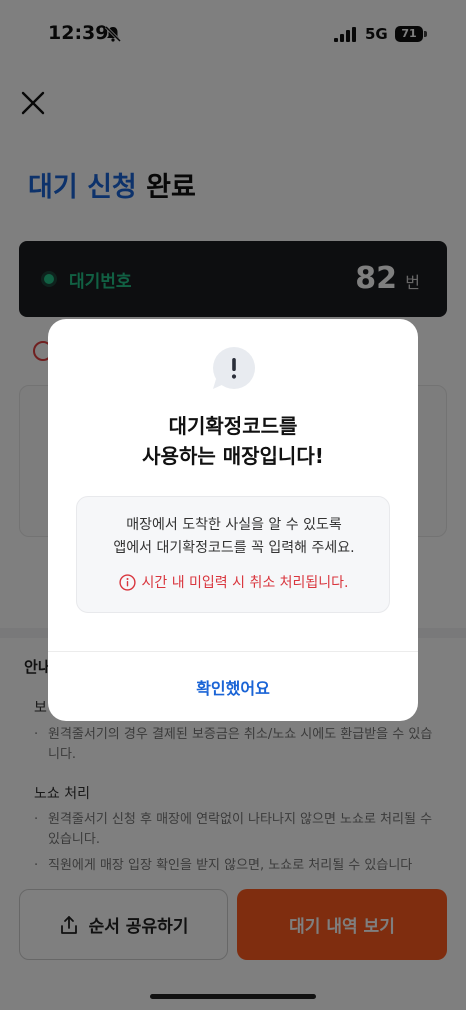 This screenshot has height=1010, width=466. Describe the element at coordinates (245, 583) in the screenshot. I see `warning-text: 시간 내 미입력 시 취소 처리됩니다.` at that location.